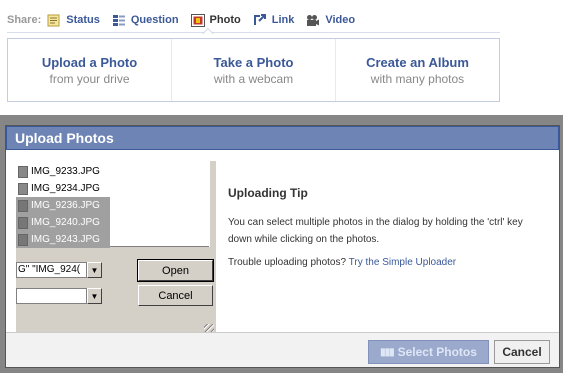 Image resolution: width=563 pixels, height=373 pixels. Describe the element at coordinates (387, 352) in the screenshot. I see `upload-icon: ▮▮▮` at that location.